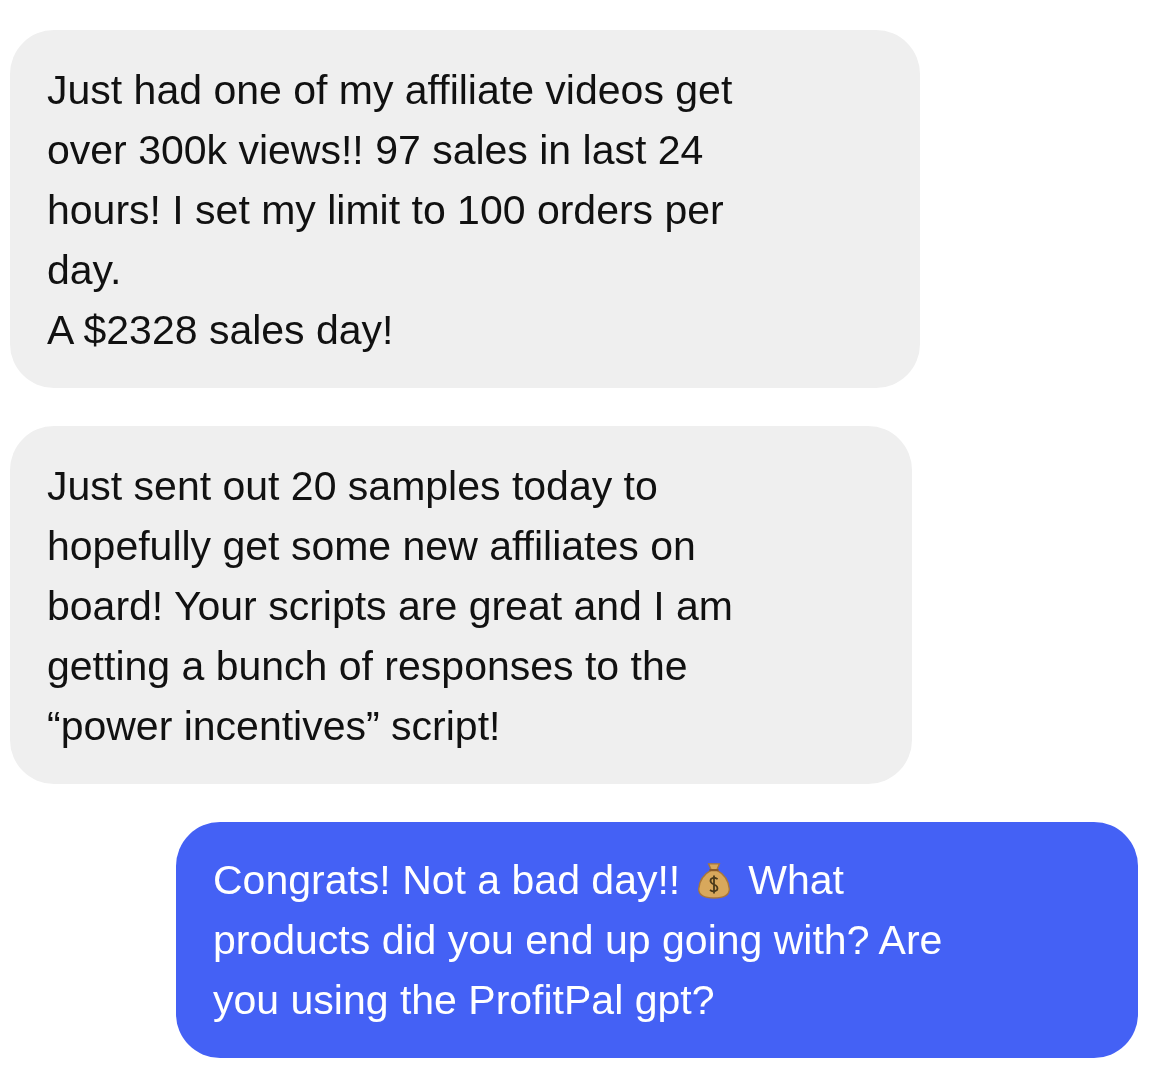  What do you see at coordinates (447, 880) in the screenshot?
I see `message-text: Congrats! Not a bad day!!` at bounding box center [447, 880].